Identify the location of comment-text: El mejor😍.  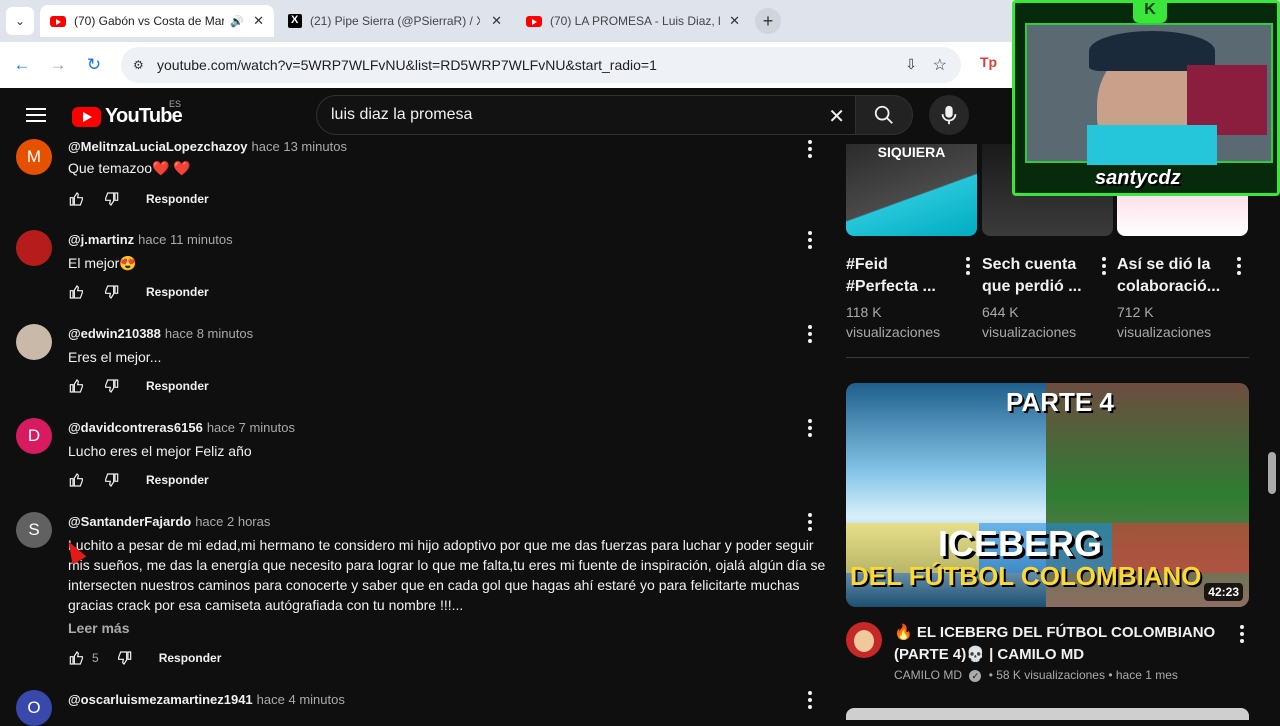
(102, 263).